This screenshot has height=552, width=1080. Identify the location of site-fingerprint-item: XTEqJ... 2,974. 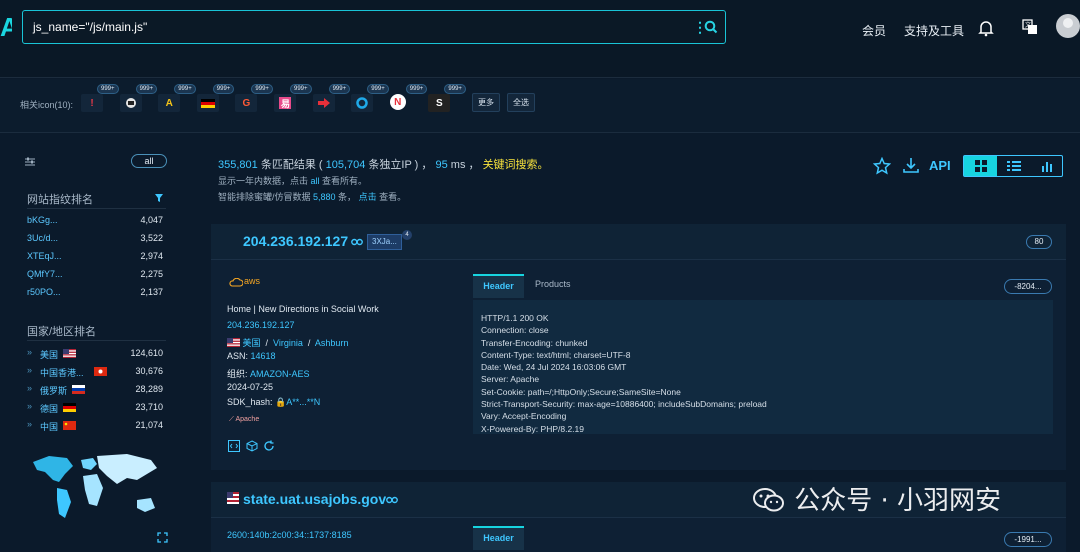
(96, 257).